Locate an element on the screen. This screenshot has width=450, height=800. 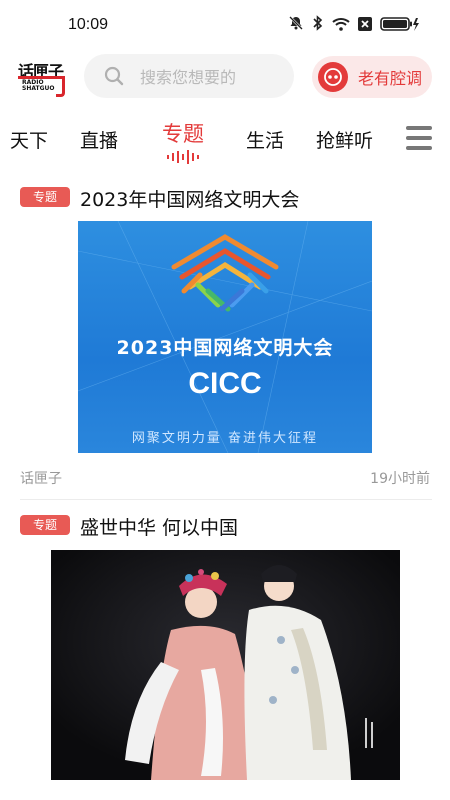
battery-charging-icon is located at coordinates (400, 25).